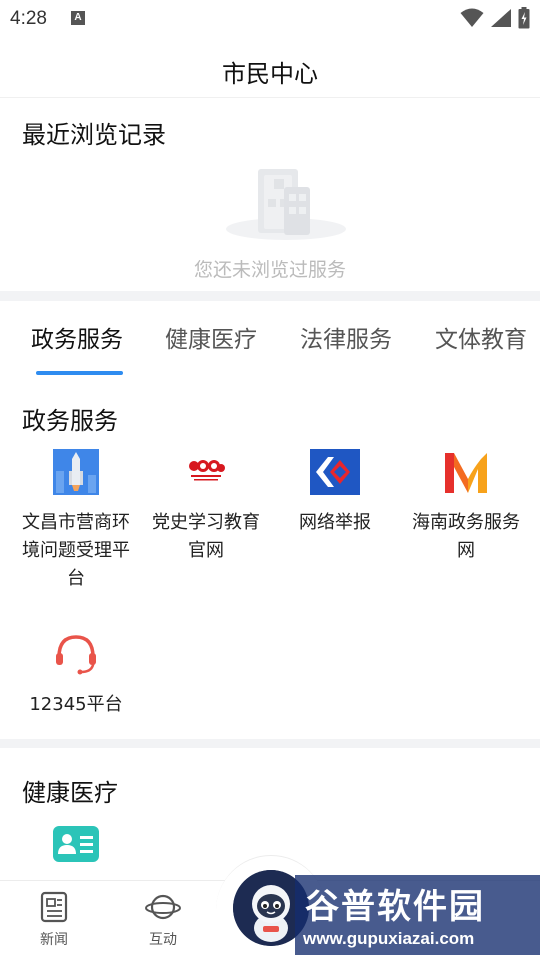  I want to click on report-icon, so click(335, 472).